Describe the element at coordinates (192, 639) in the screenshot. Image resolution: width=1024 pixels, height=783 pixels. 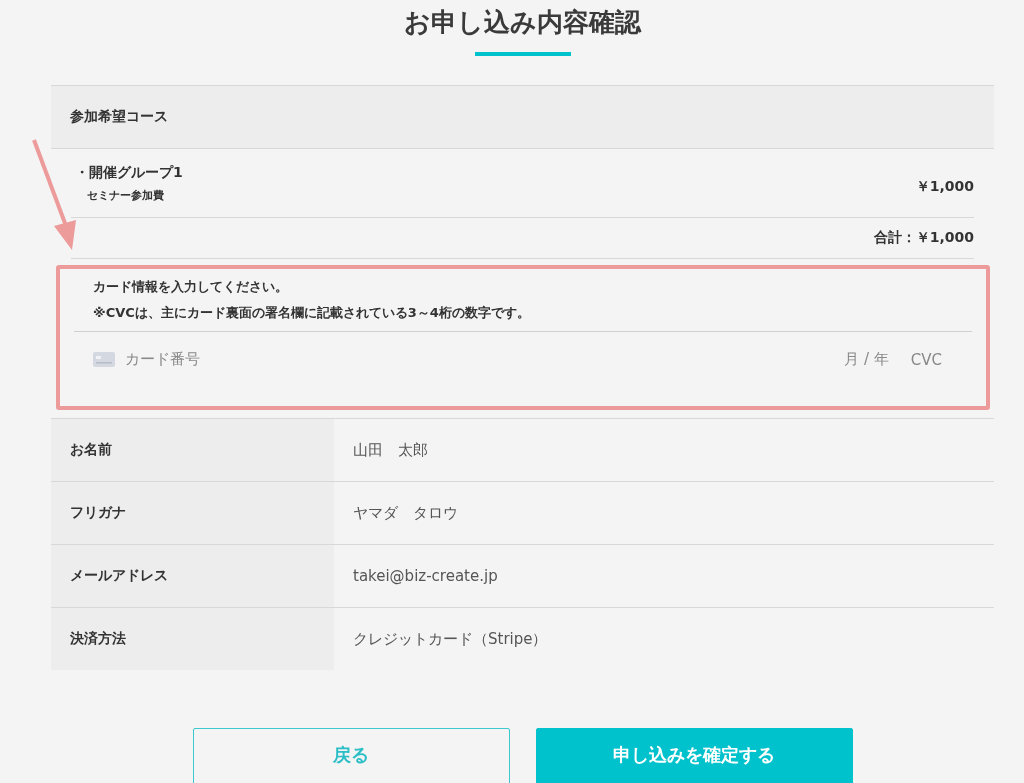
I see `field-label: 決済方法` at that location.